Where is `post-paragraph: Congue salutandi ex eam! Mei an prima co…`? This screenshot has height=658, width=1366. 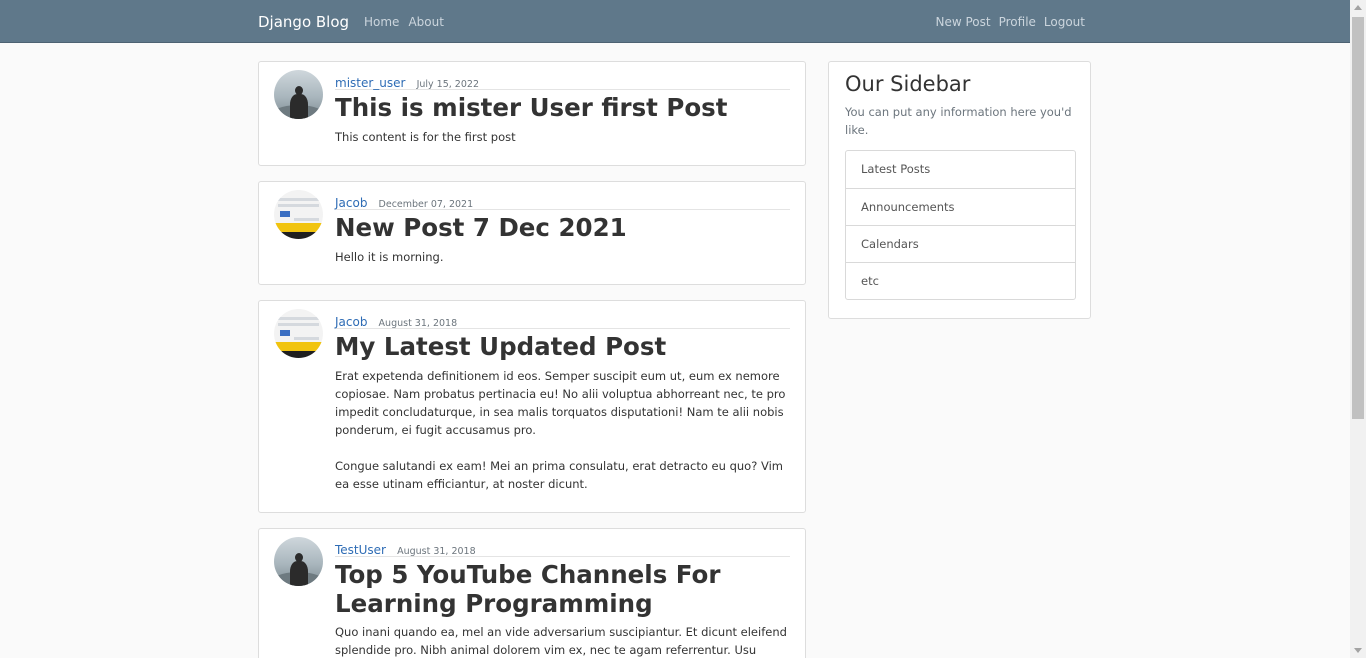
post-paragraph: Congue salutandi ex eam! Mei an prima co… is located at coordinates (559, 475).